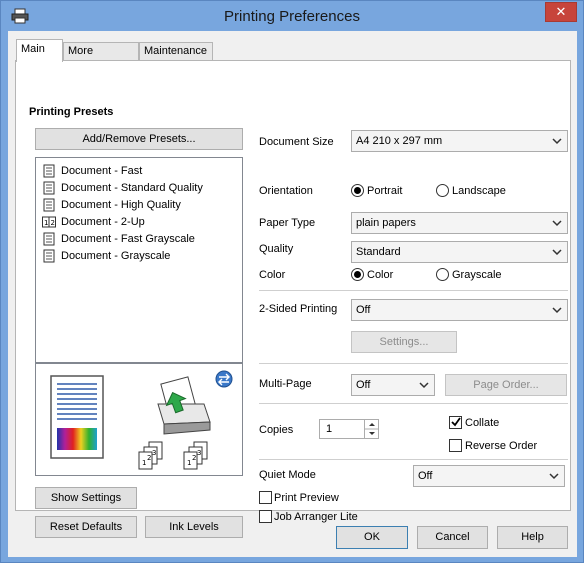 Image resolution: width=584 pixels, height=563 pixels. I want to click on cancel-button: Cancel, so click(452, 537).